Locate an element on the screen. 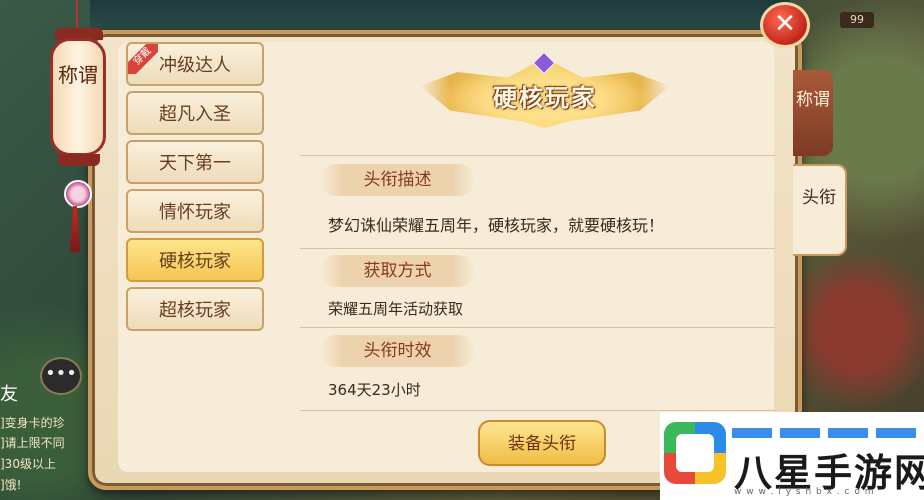  title-item-label: 天下第一 is located at coordinates (195, 163).